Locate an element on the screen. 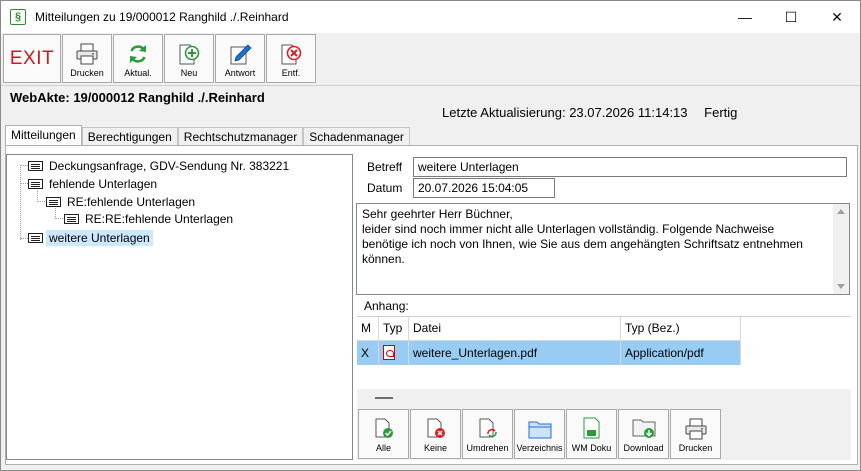  tree-item: Deckungsanfrage, GDV-Sendung Nr. 383221 is located at coordinates (160, 165).